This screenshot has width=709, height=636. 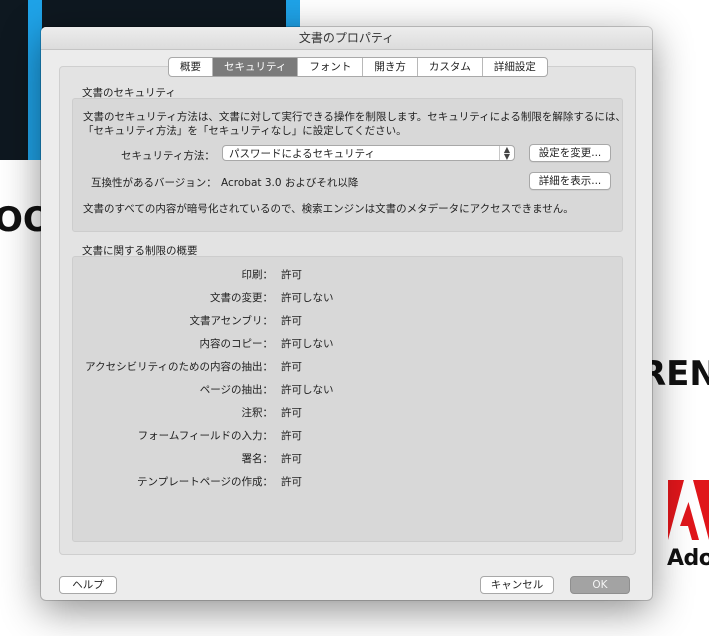 I want to click on security-method-select: パスワードによるセキュリティ ▲ ▼, so click(x=368, y=153).